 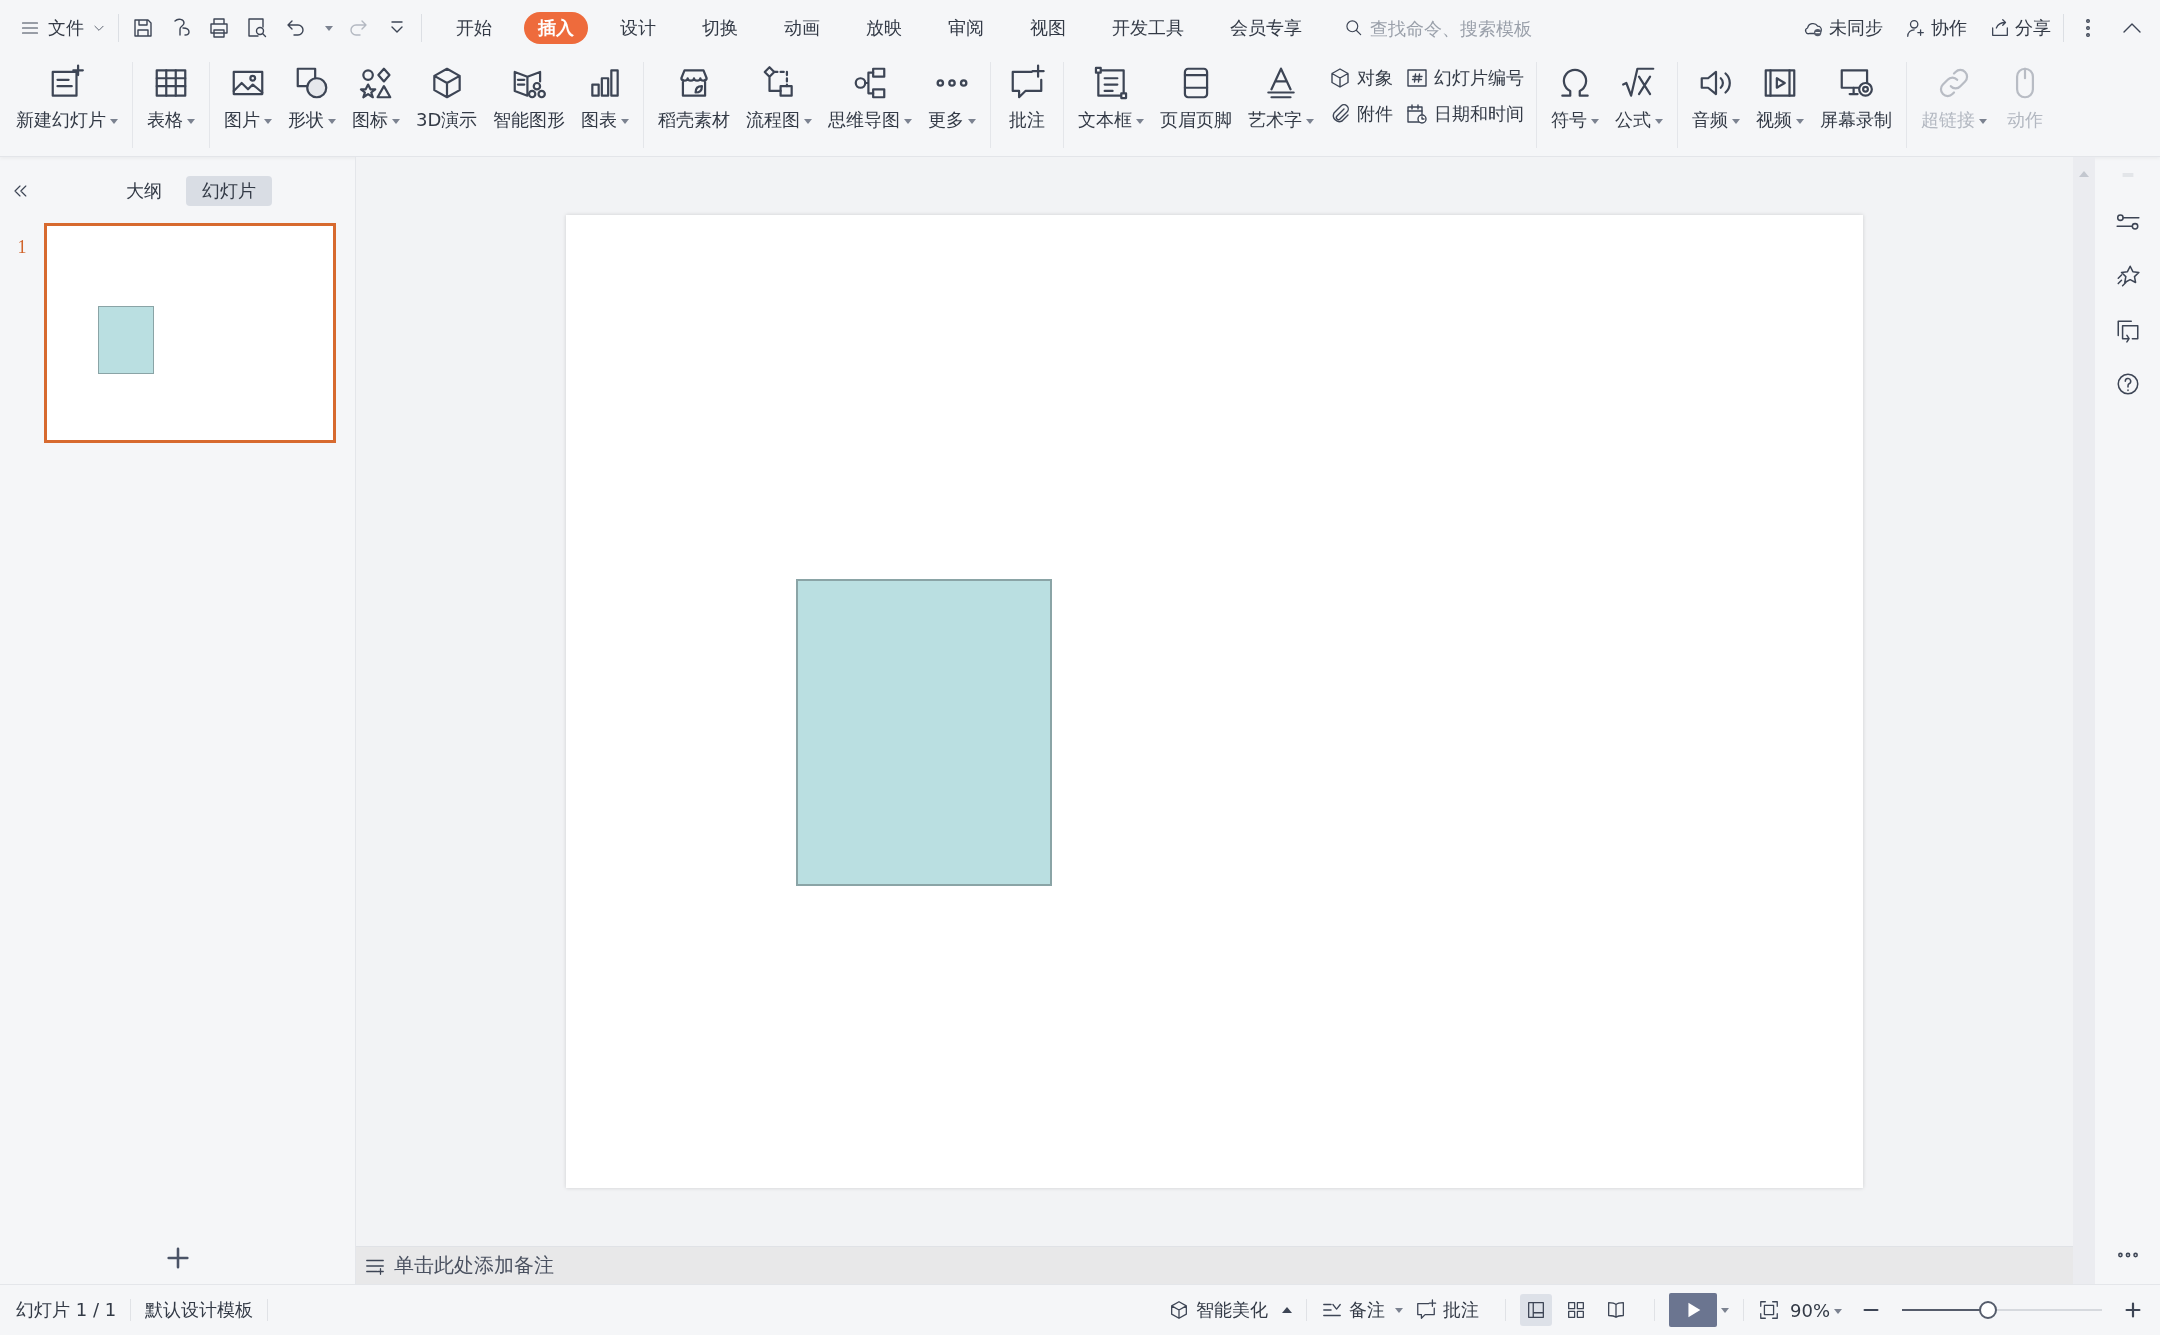 I want to click on ribbon-button: 附件, so click(x=1361, y=114).